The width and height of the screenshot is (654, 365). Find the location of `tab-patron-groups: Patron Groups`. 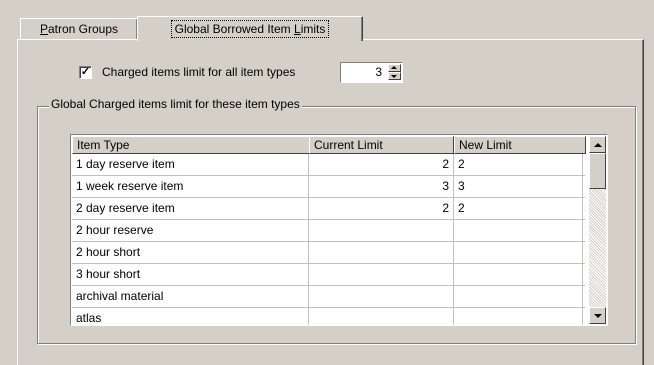

tab-patron-groups: Patron Groups is located at coordinates (79, 28).